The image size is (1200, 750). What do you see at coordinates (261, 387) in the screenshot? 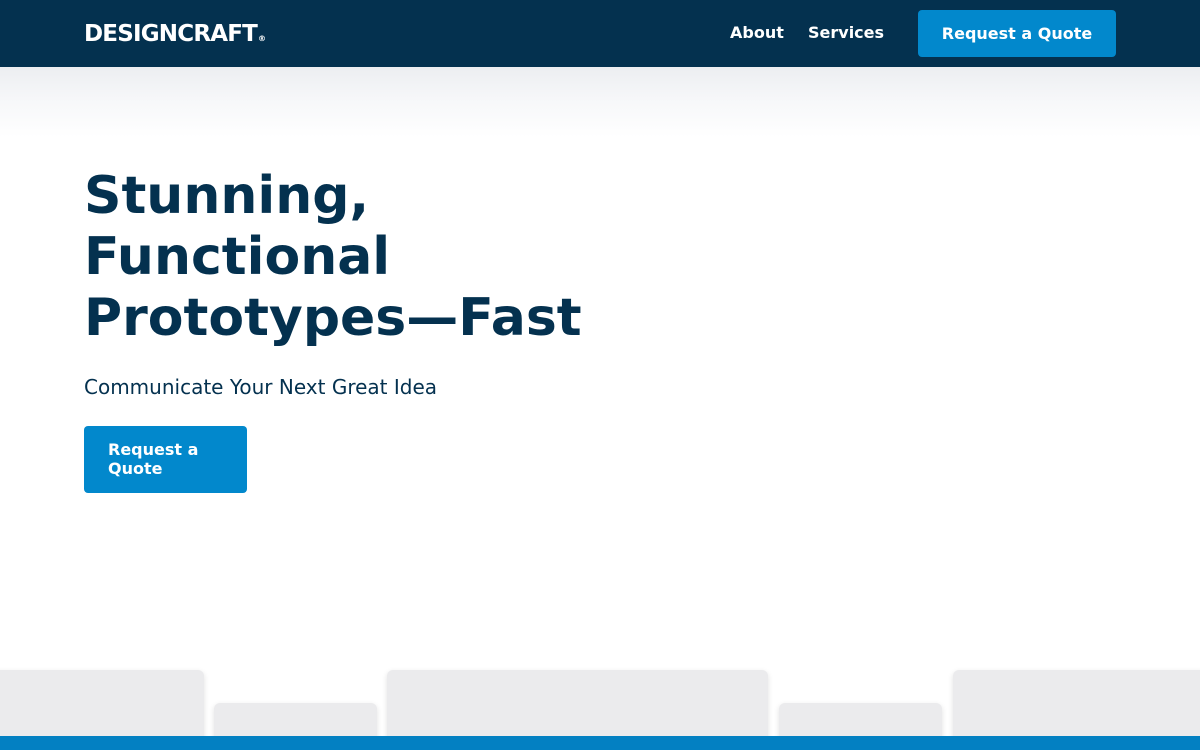
I see `hero-subtitle: Communicate Your Next Great Idea` at bounding box center [261, 387].